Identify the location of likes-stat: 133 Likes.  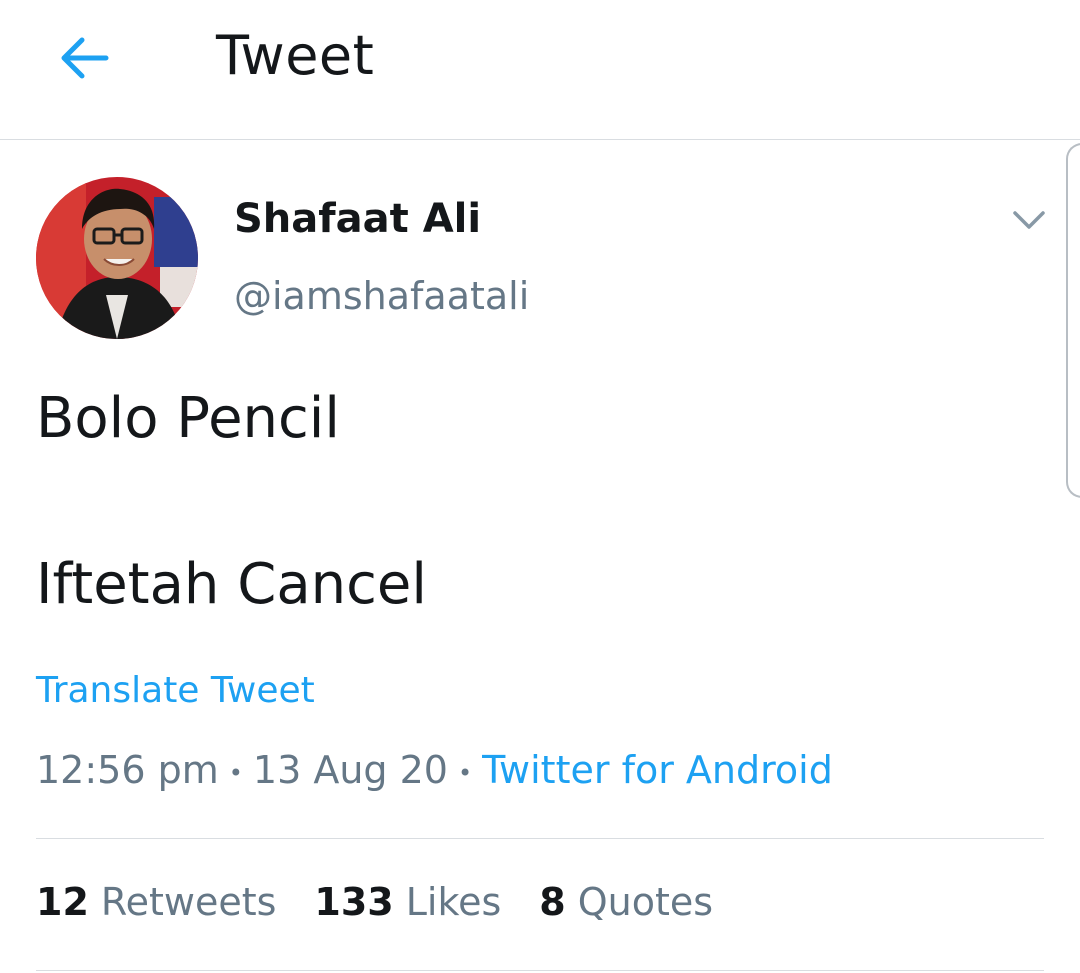
(407, 902).